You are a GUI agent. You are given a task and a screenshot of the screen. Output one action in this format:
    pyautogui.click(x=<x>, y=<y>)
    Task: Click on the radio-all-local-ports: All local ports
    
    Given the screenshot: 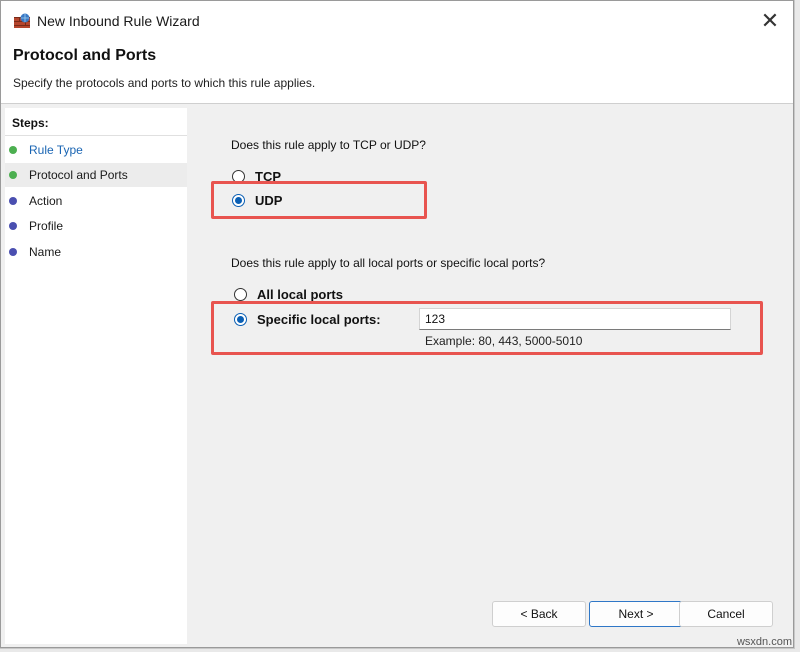 What is the action you would take?
    pyautogui.click(x=288, y=294)
    